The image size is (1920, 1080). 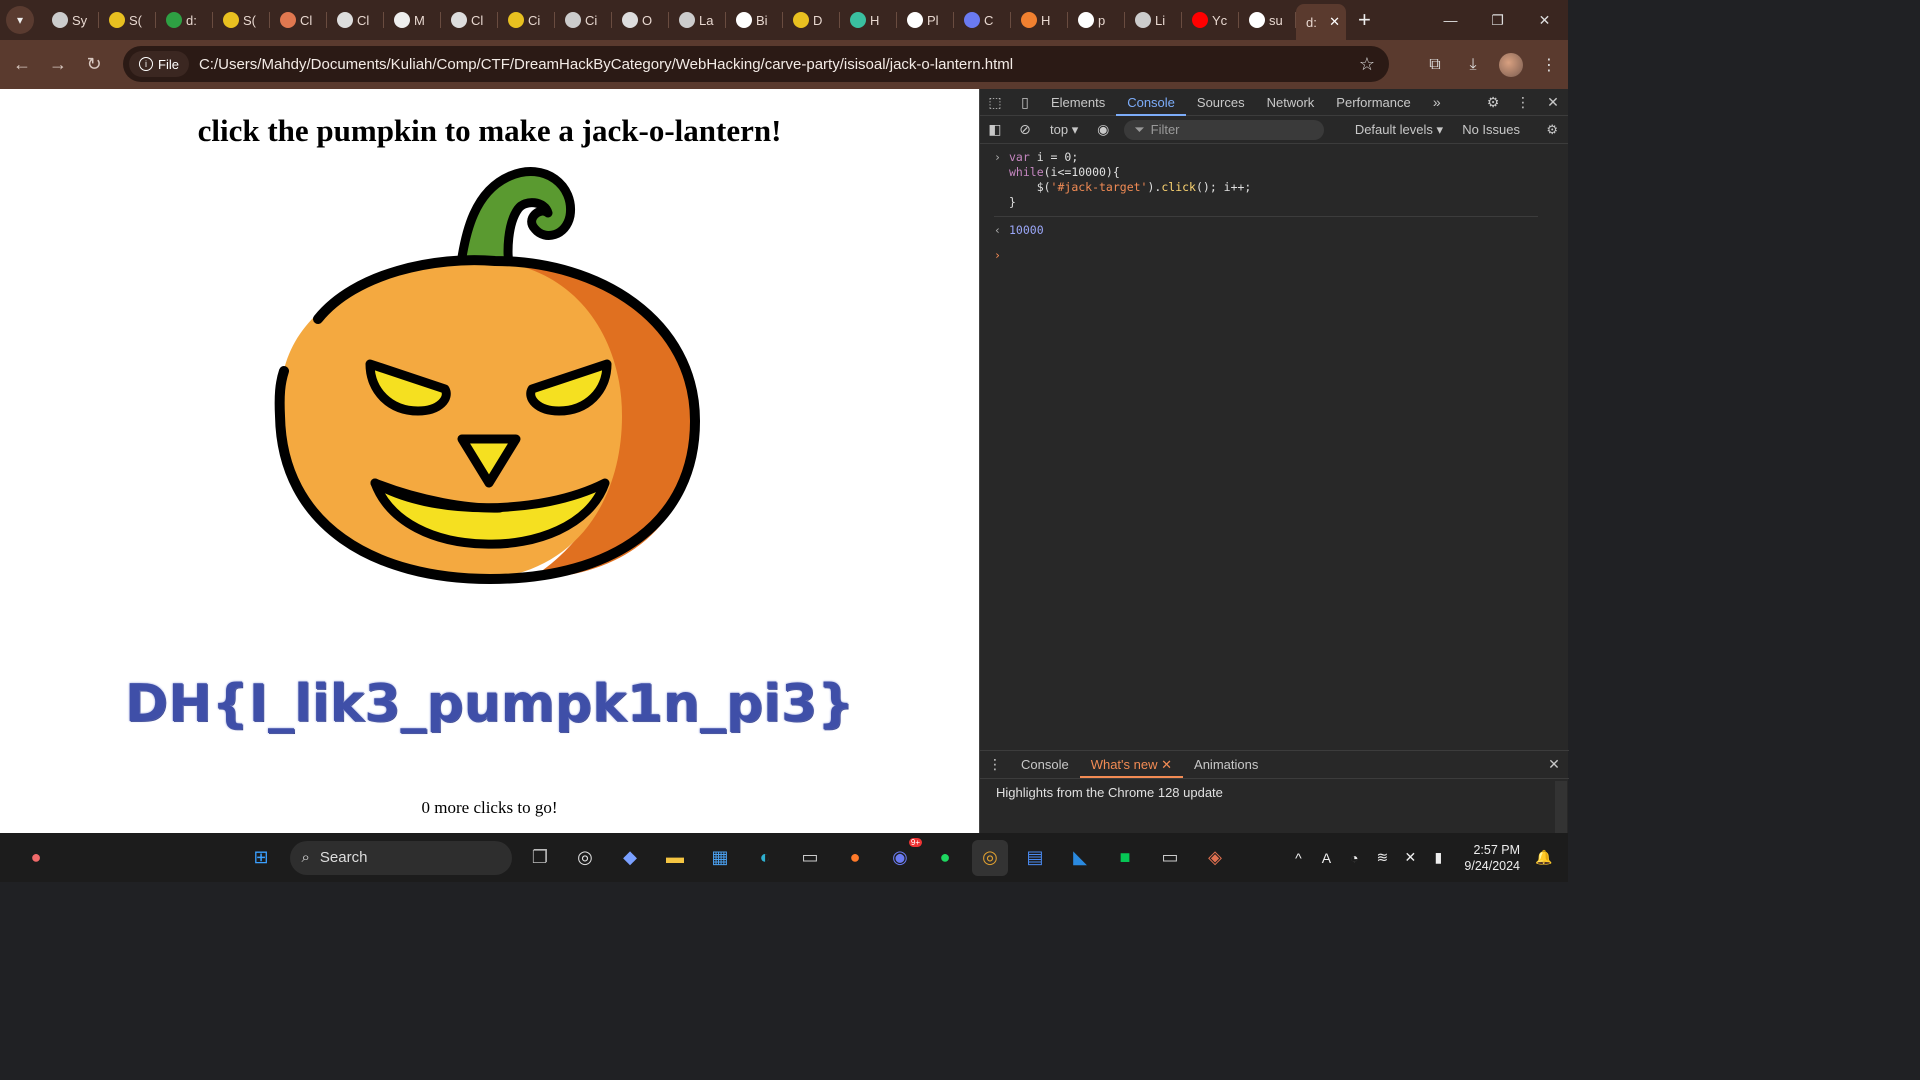 What do you see at coordinates (1224, 129) in the screenshot?
I see `filter-input: ⏷ Filter` at bounding box center [1224, 129].